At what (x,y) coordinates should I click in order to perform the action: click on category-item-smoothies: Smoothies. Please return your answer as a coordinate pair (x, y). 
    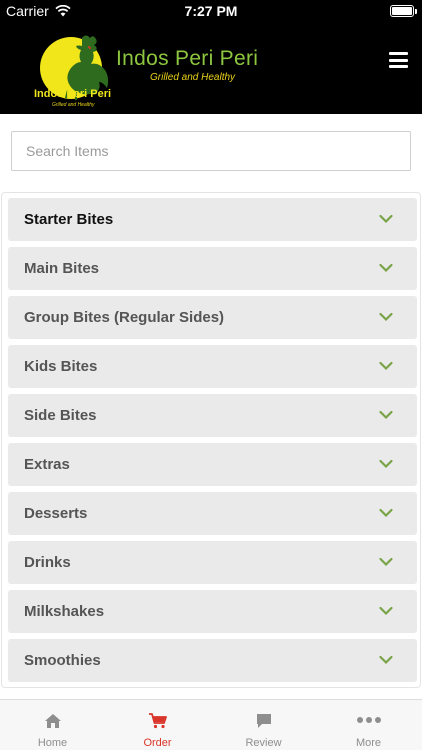
    Looking at the image, I should click on (212, 660).